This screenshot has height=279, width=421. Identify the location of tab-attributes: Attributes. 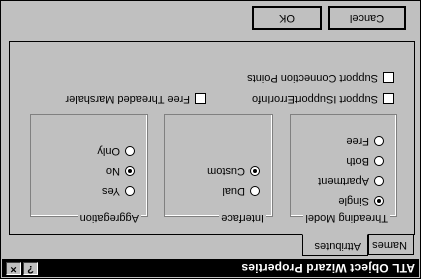
(335, 245).